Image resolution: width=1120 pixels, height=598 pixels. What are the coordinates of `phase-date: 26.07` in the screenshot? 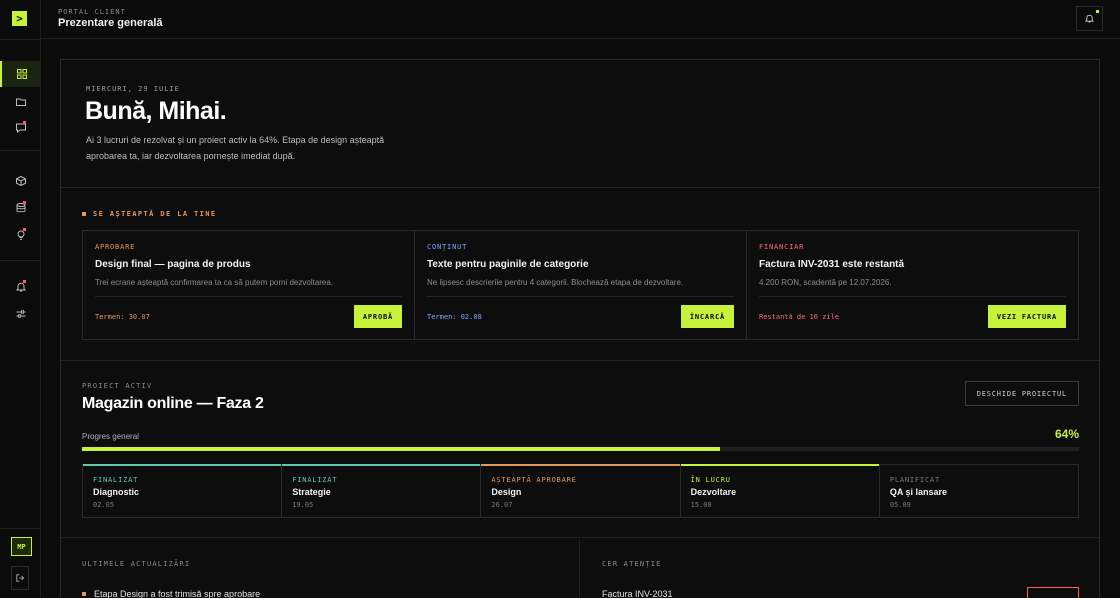 It's located at (502, 505).